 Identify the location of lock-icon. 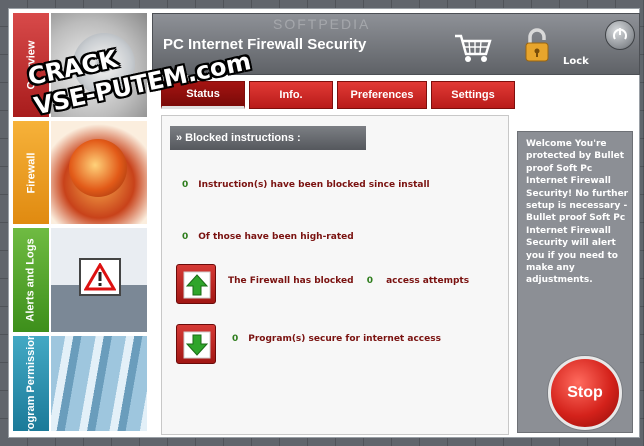
(537, 46).